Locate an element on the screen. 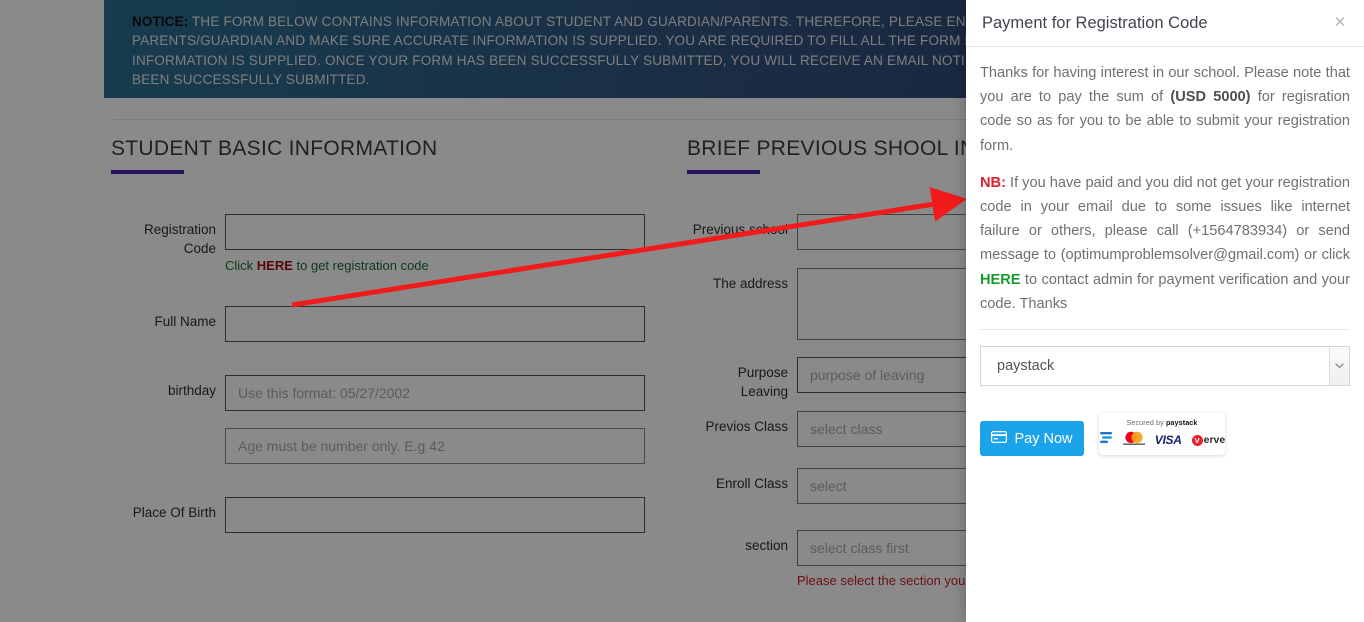 The image size is (1364, 622). paystack-secure-badge: Secured by paystack VISA V erve is located at coordinates (1162, 434).